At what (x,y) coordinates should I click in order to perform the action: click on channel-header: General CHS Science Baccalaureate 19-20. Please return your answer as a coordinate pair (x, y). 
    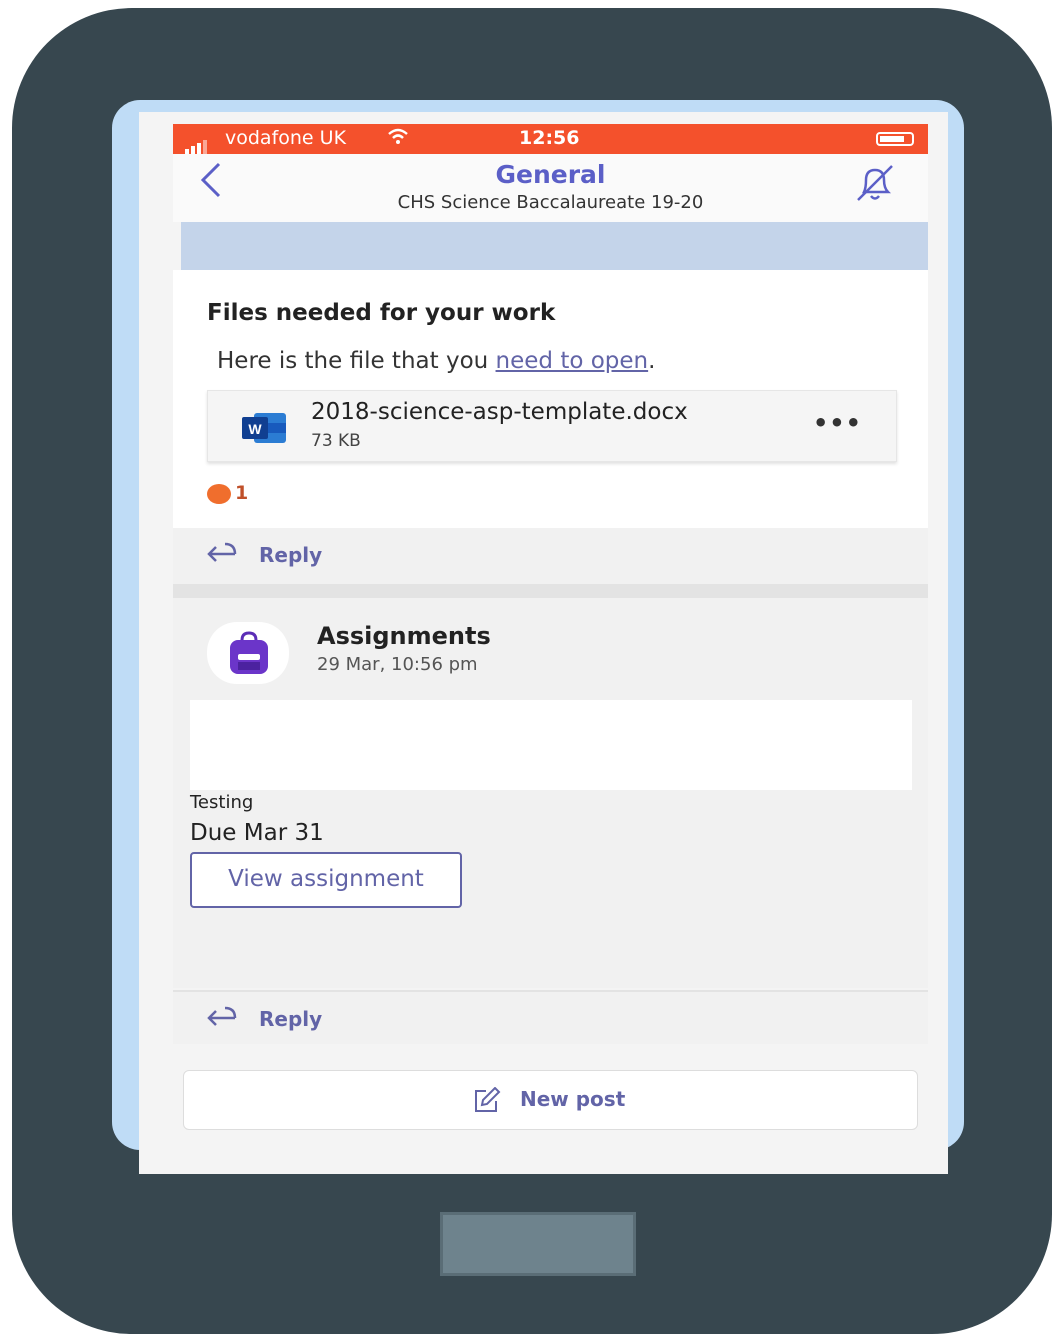
    Looking at the image, I should click on (550, 188).